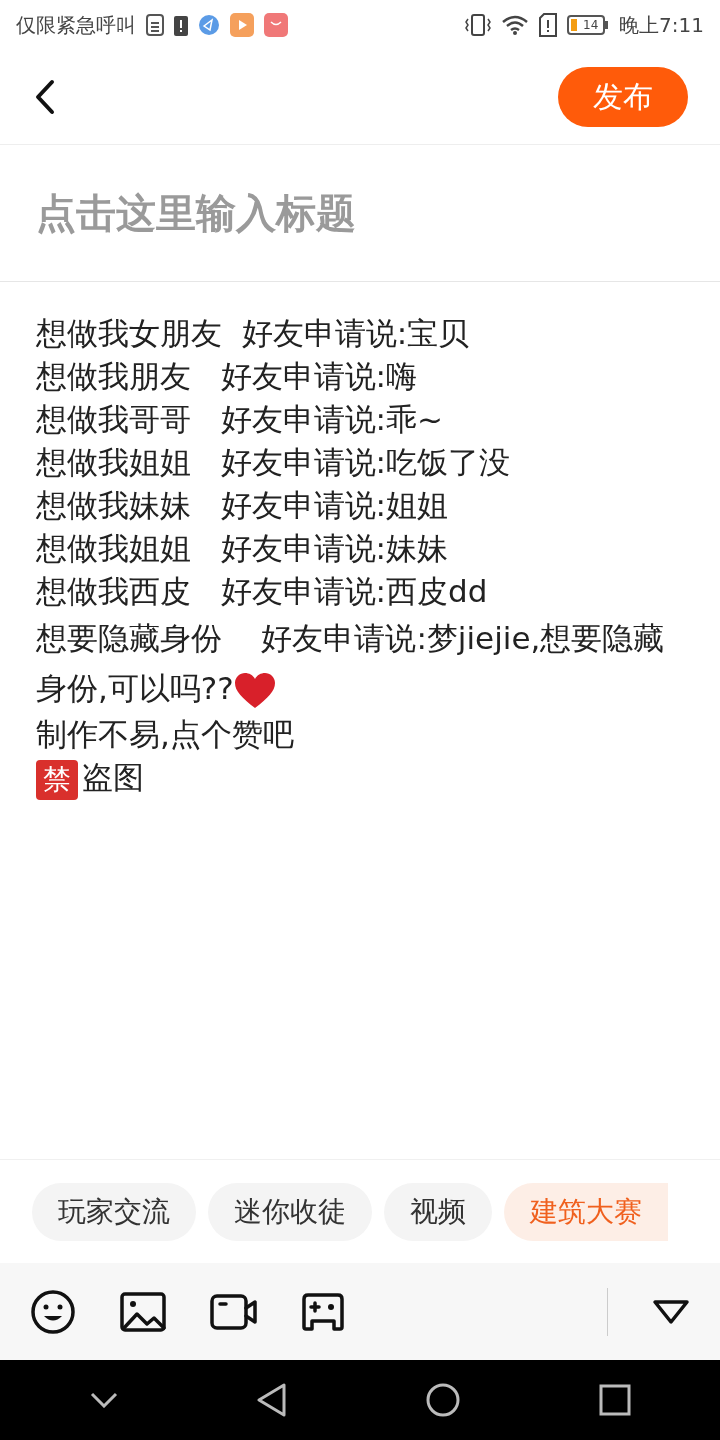 The image size is (720, 1440). I want to click on topic-tag: 玩家交流, so click(114, 1211).